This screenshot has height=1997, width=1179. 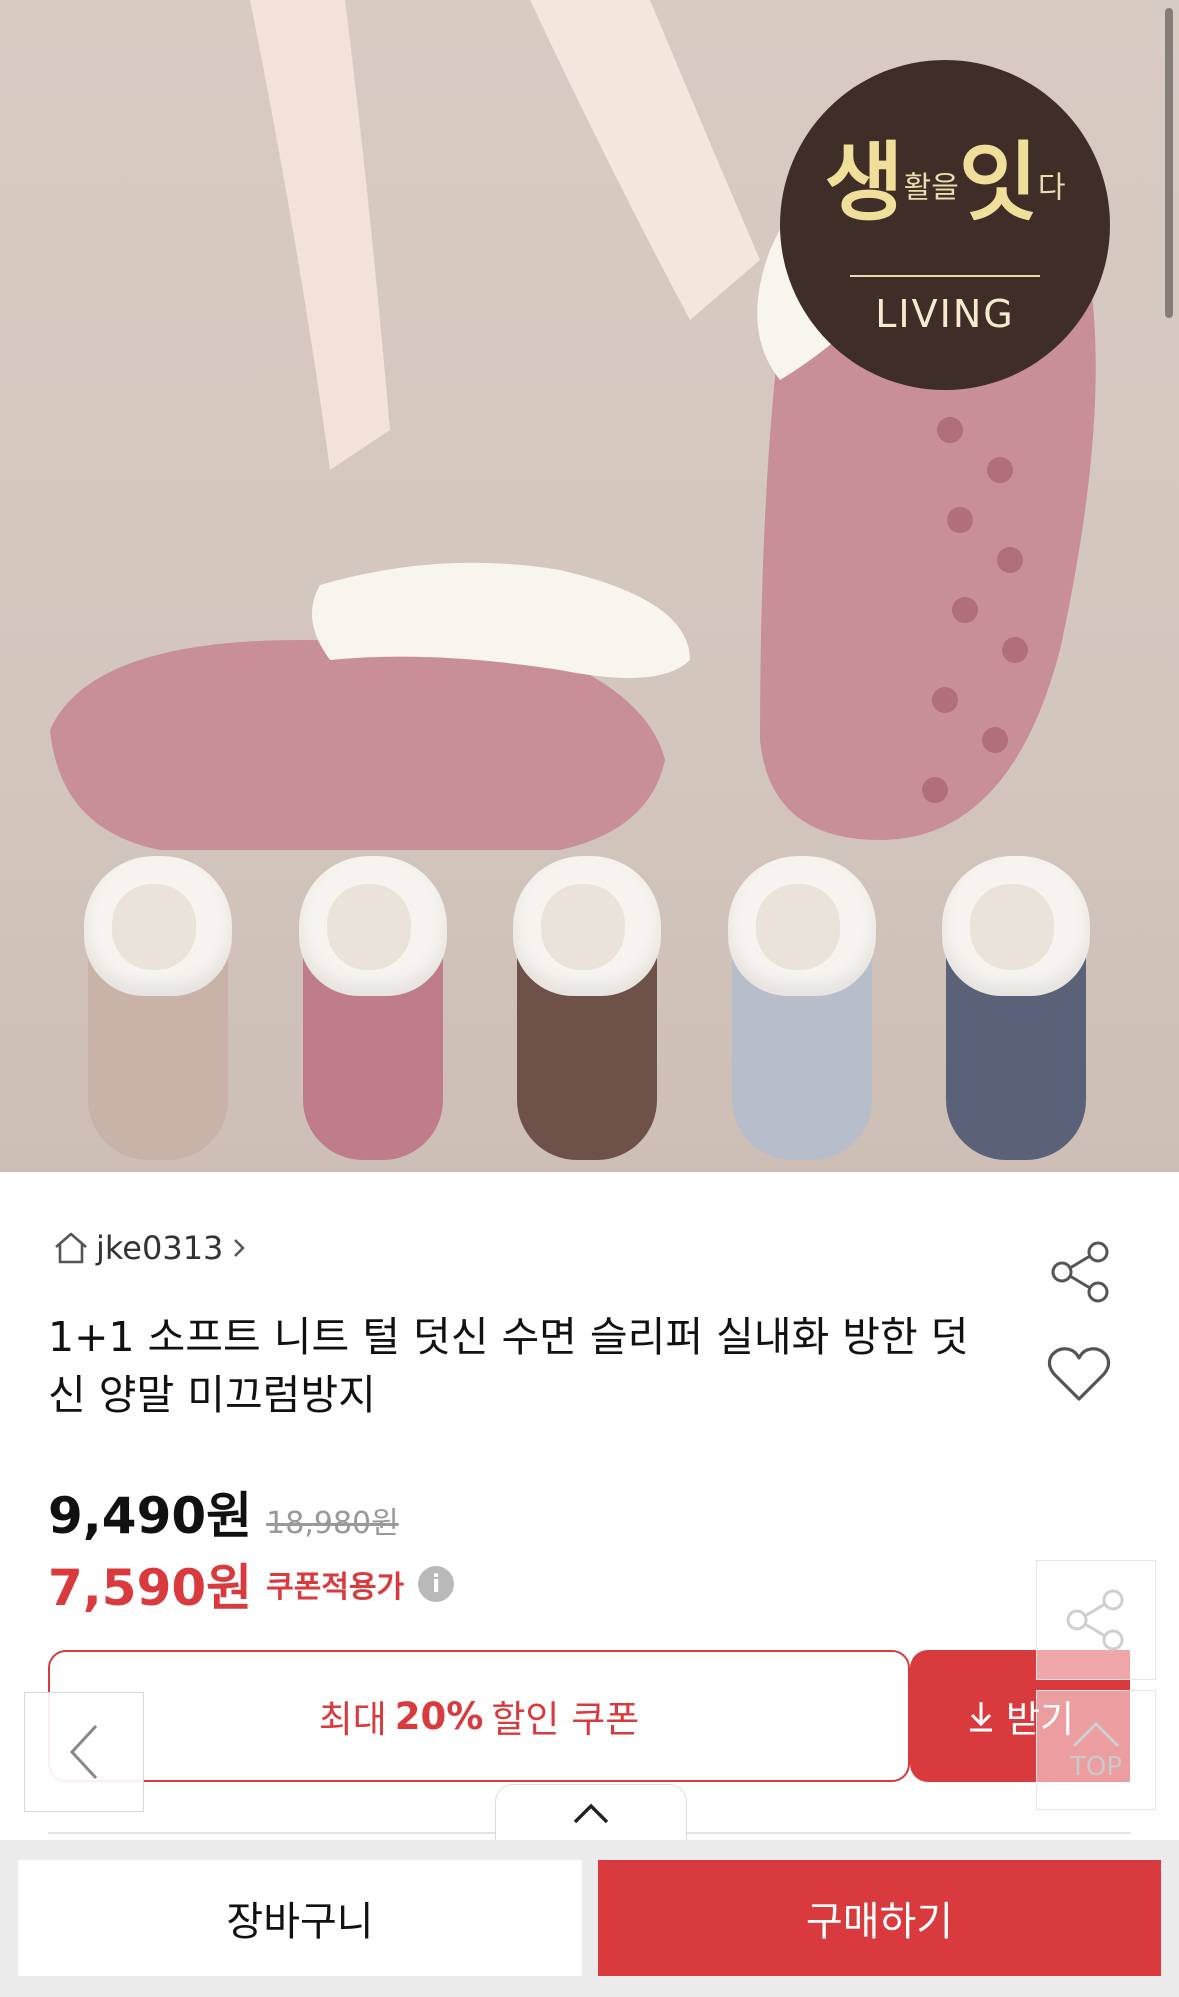 I want to click on store-link: jke0313, so click(x=150, y=1248).